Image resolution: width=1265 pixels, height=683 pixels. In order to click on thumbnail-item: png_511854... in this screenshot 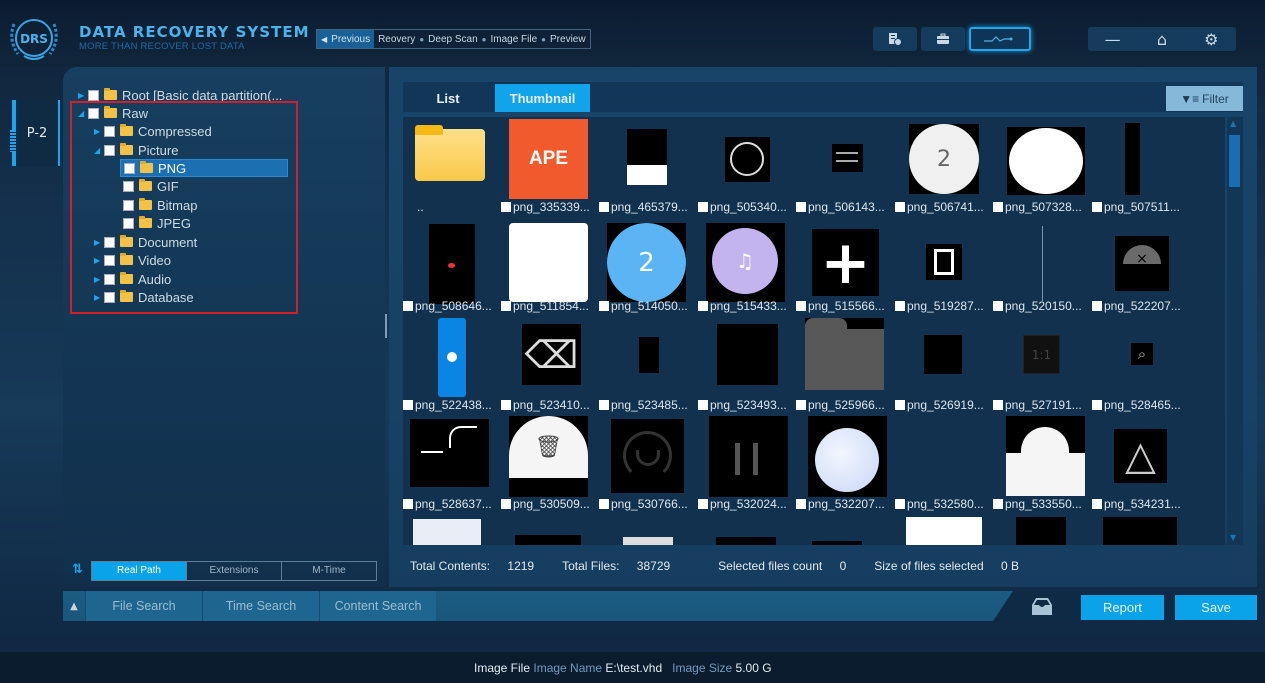, I will do `click(550, 265)`.